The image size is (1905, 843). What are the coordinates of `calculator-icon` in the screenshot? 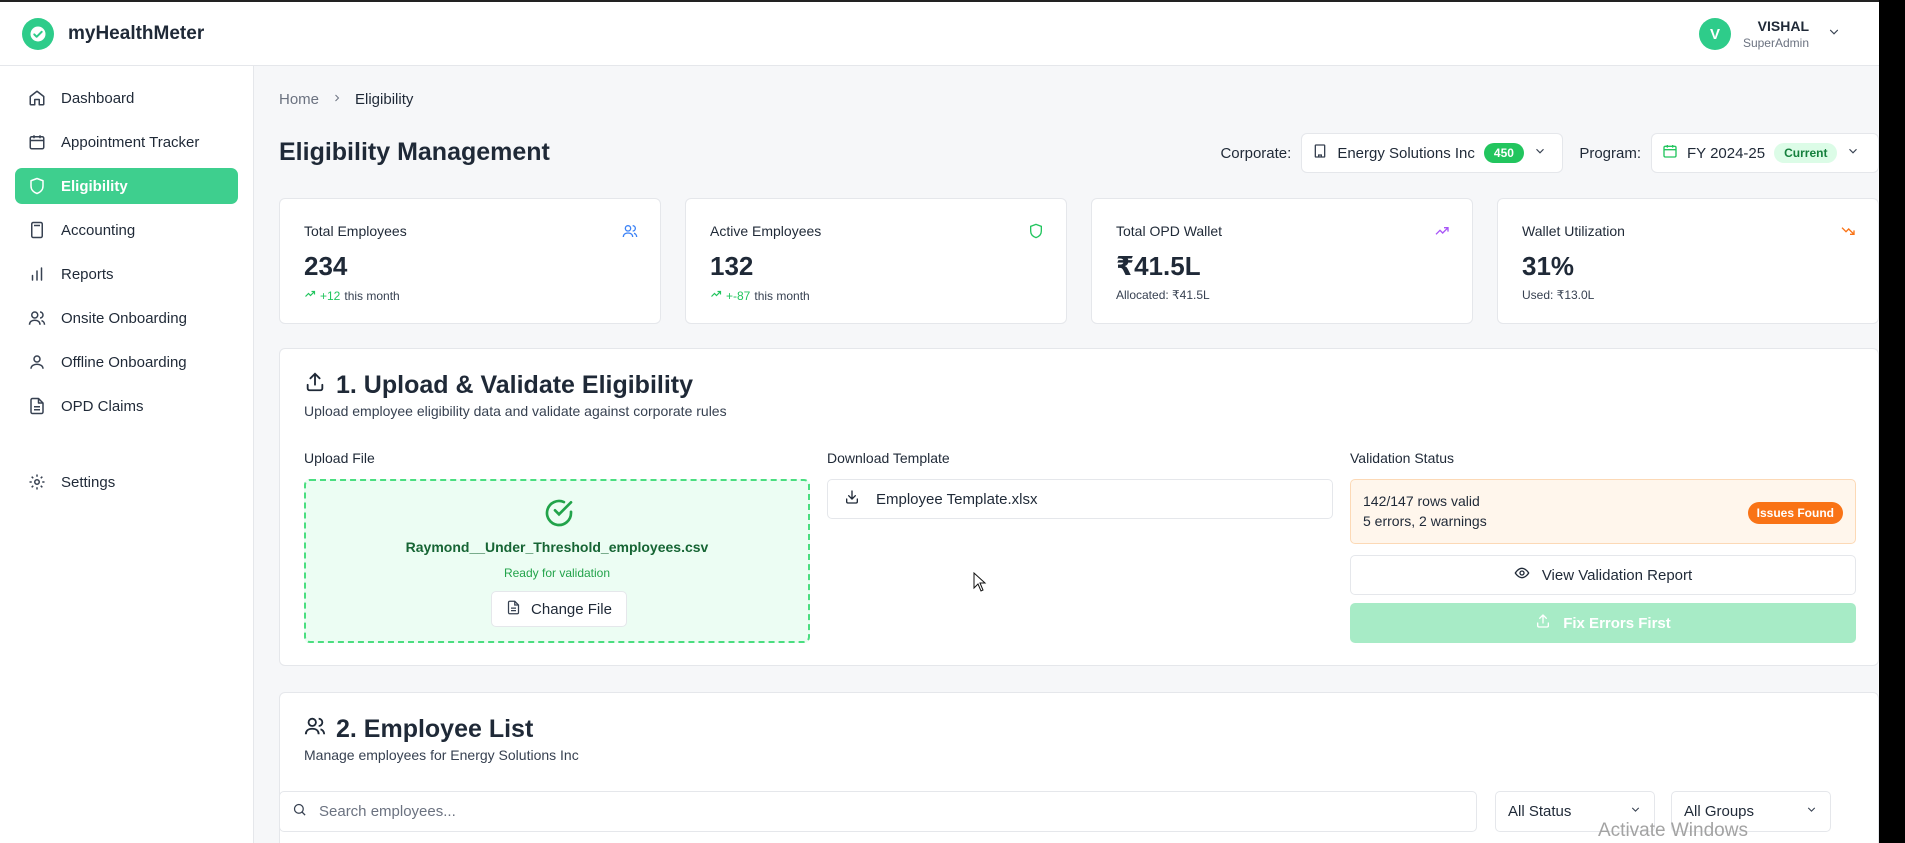 It's located at (37, 230).